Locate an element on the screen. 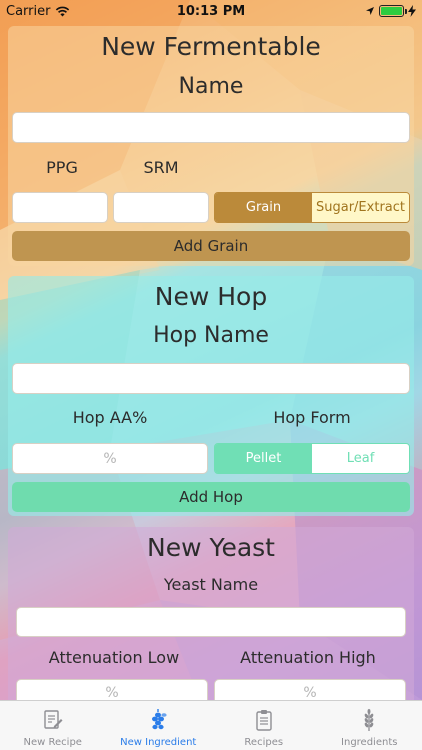 The image size is (422, 750). ppg-label: PPG is located at coordinates (62, 167).